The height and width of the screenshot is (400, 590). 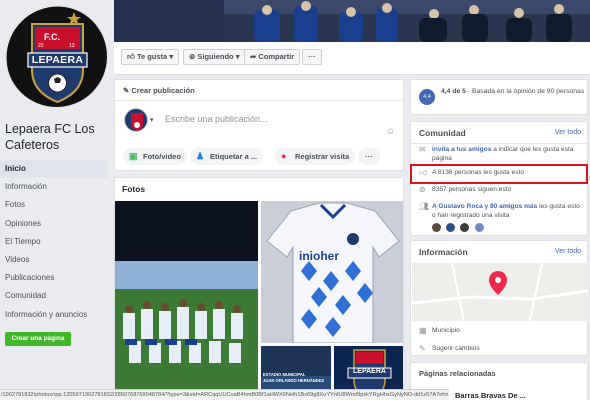 I want to click on logo-fc-text: F.C., so click(x=52, y=37).